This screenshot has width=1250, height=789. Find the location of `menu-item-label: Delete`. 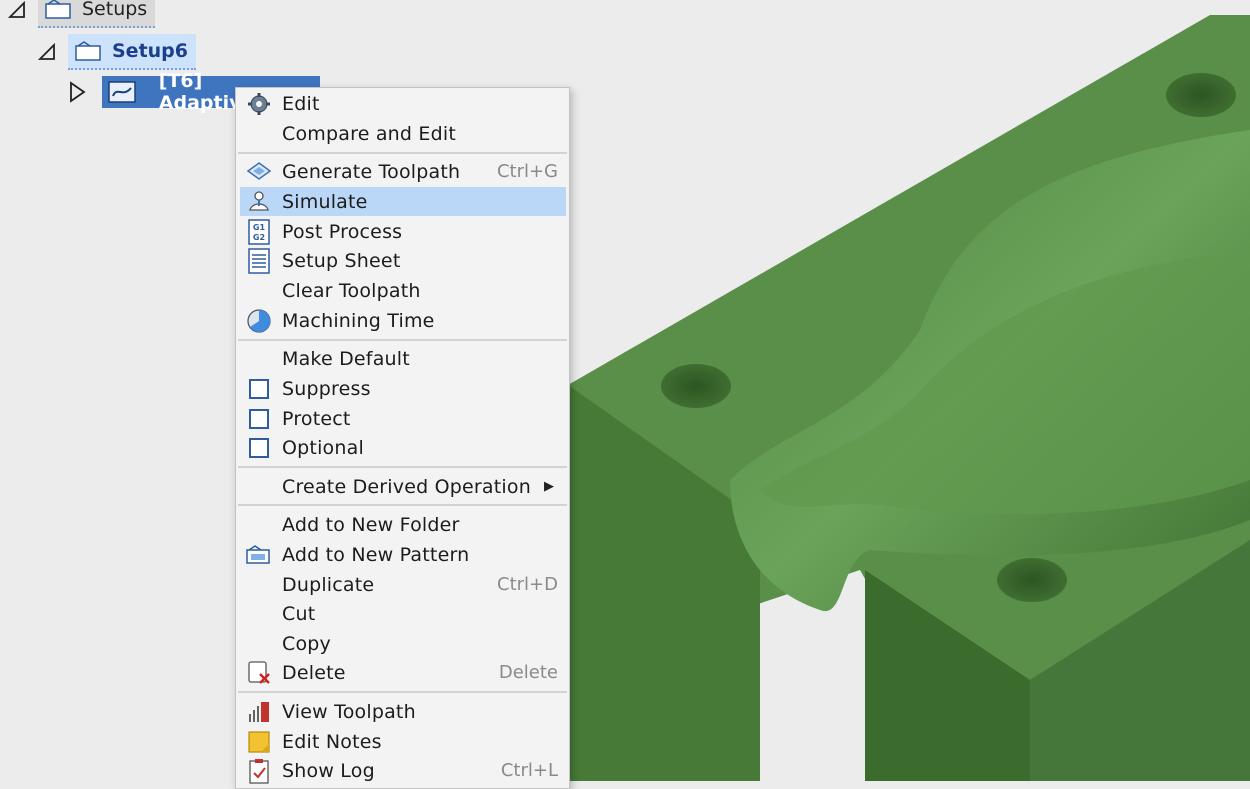

menu-item-label: Delete is located at coordinates (314, 672).